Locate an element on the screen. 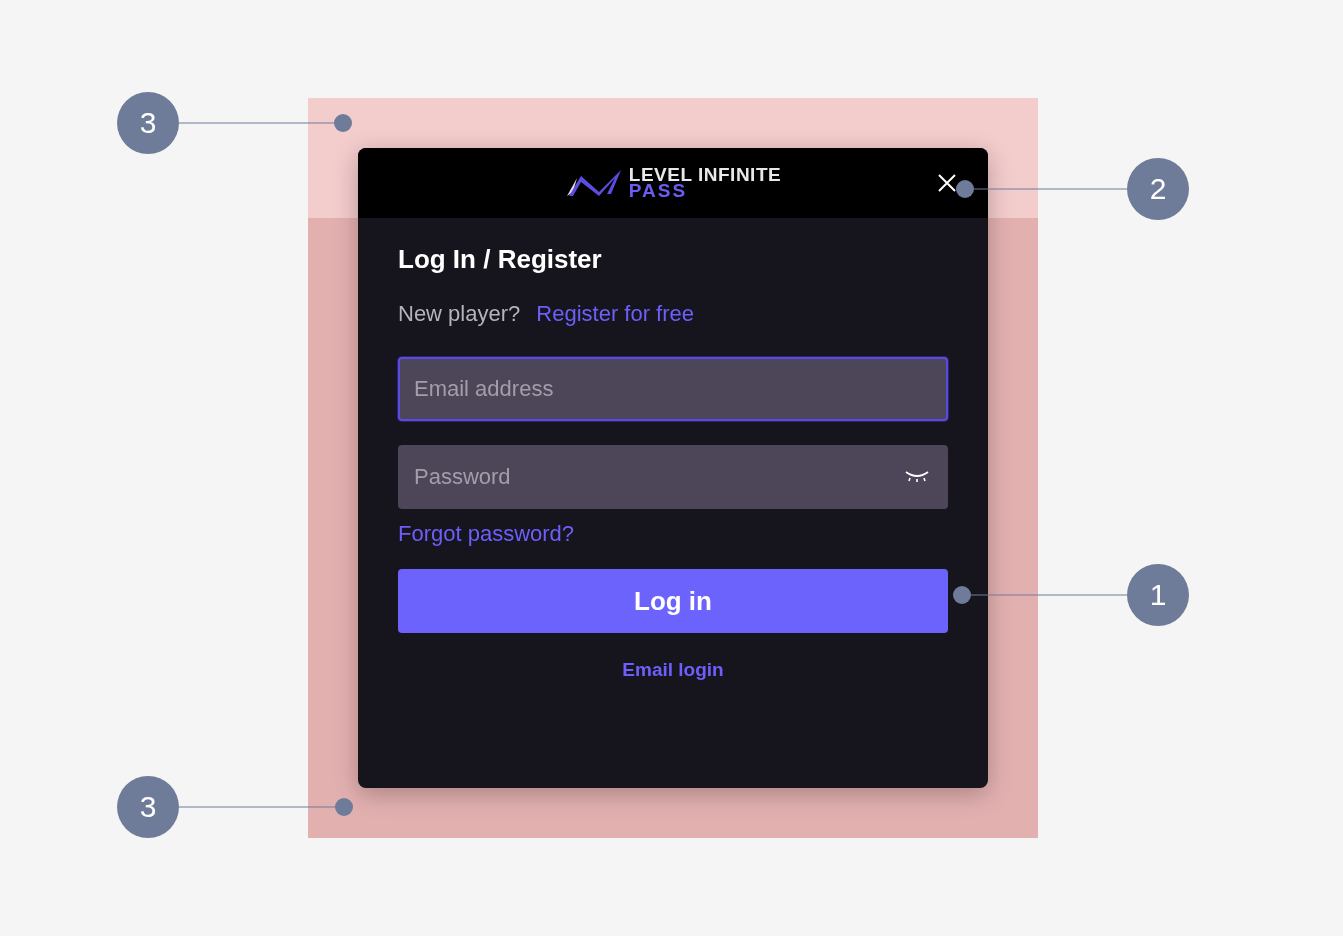 Image resolution: width=1343 pixels, height=936 pixels. logo-text: LEVEL INFINITE is located at coordinates (705, 174).